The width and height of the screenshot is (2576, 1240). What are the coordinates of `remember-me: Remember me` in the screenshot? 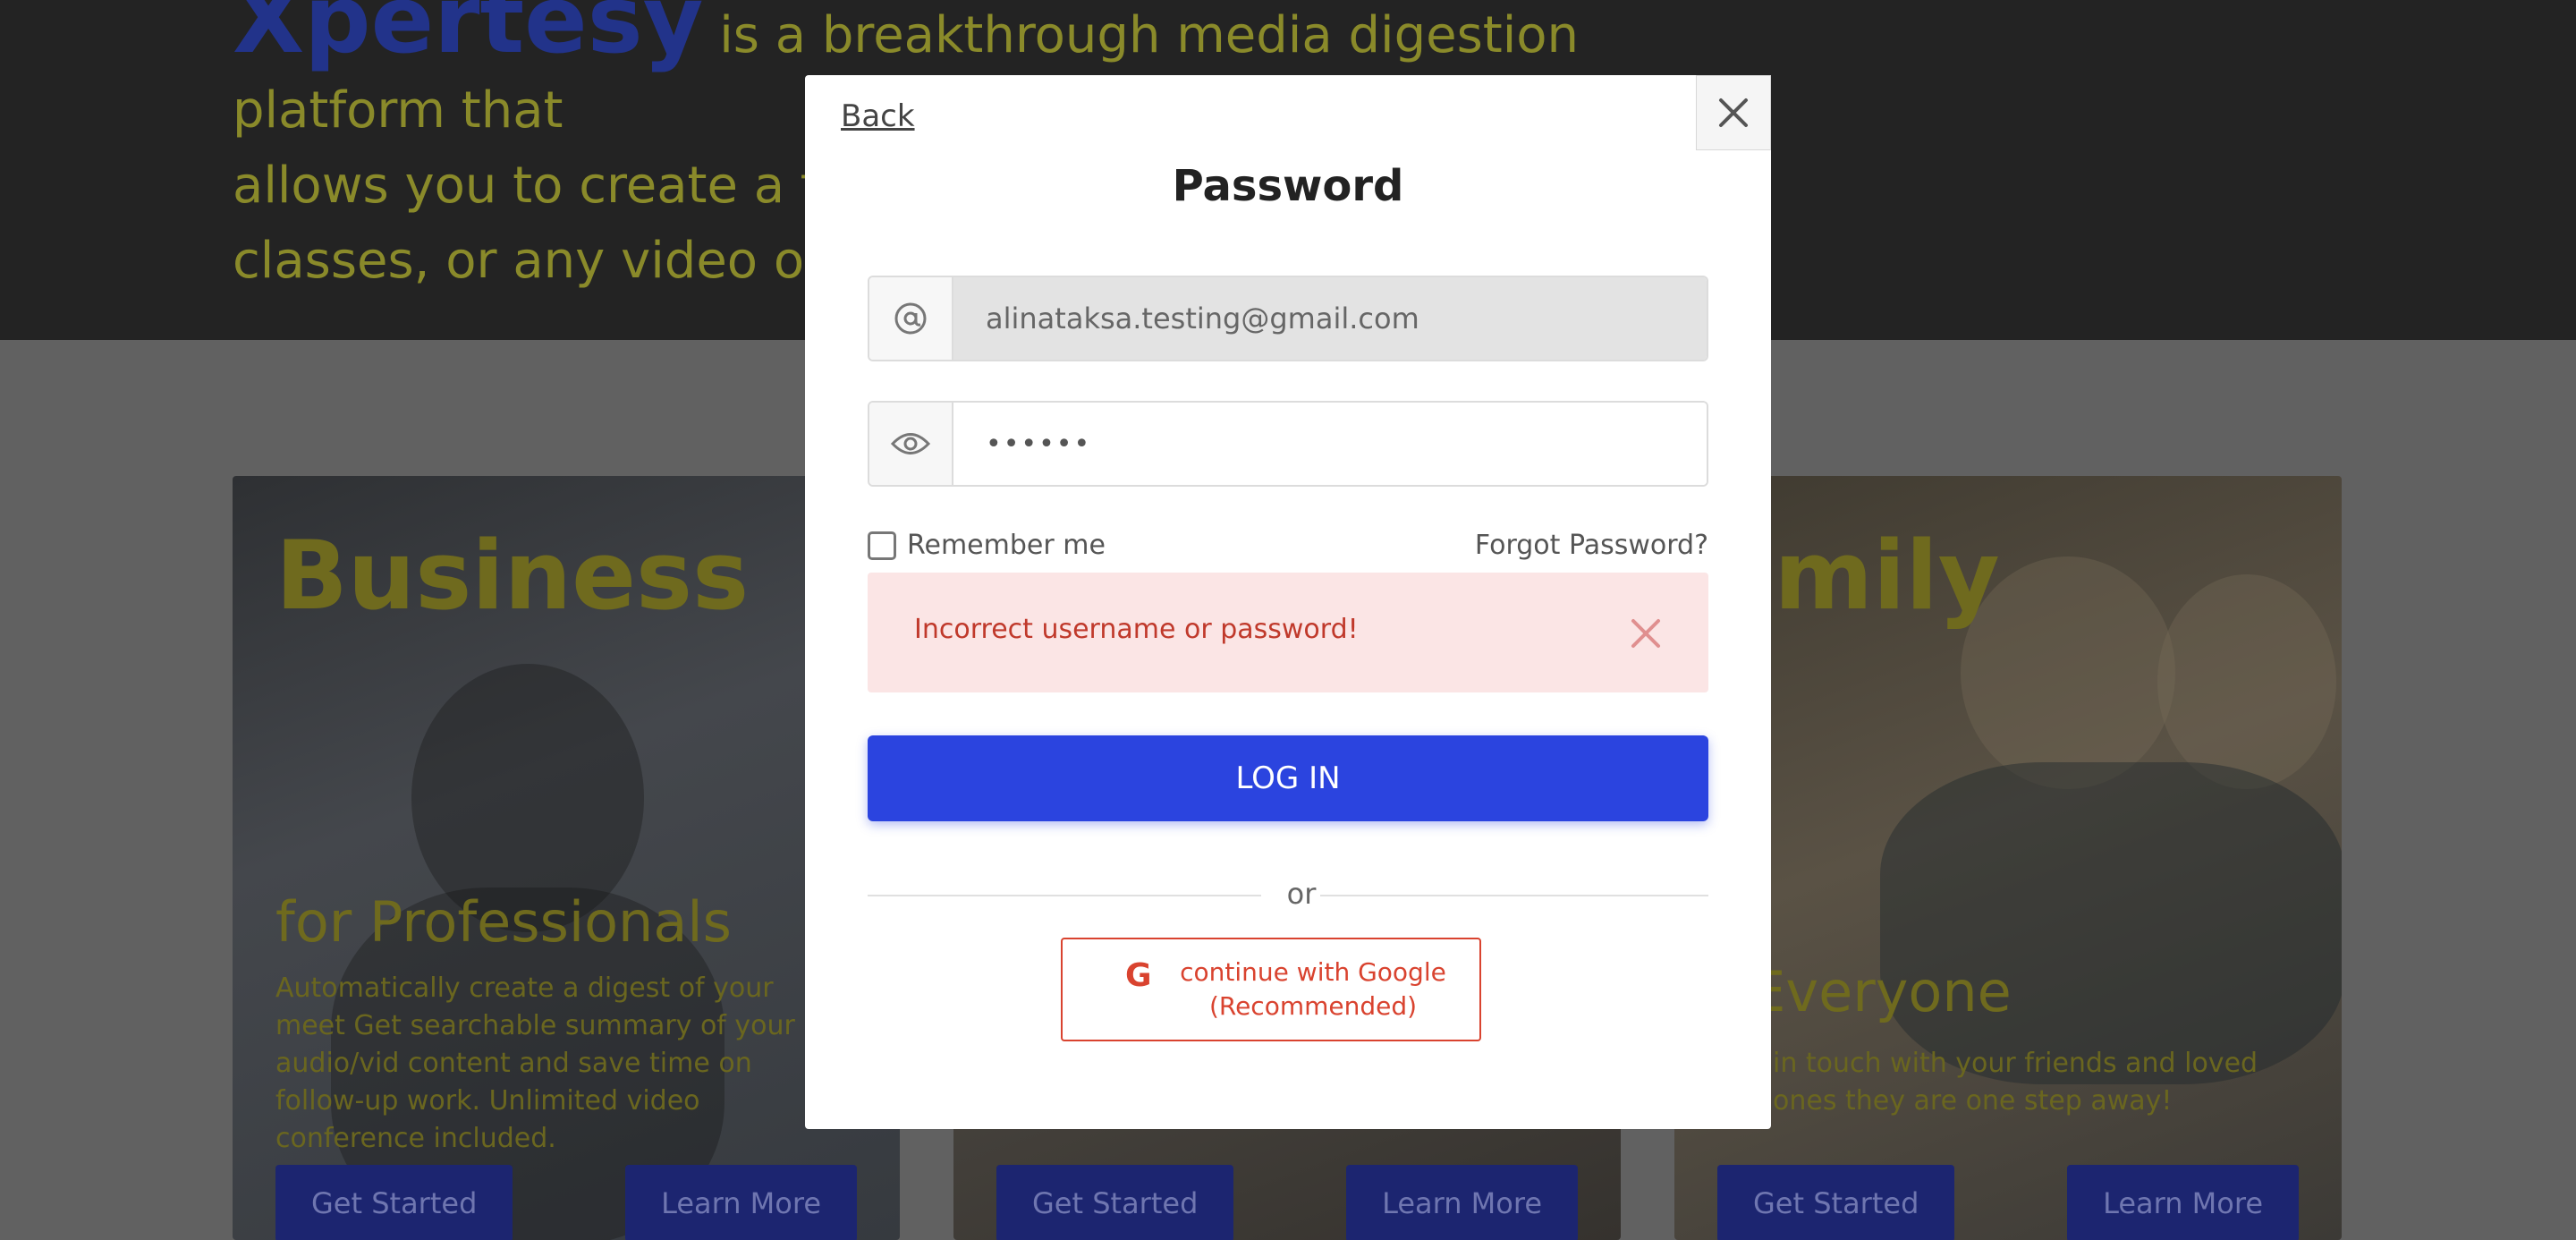 It's located at (987, 545).